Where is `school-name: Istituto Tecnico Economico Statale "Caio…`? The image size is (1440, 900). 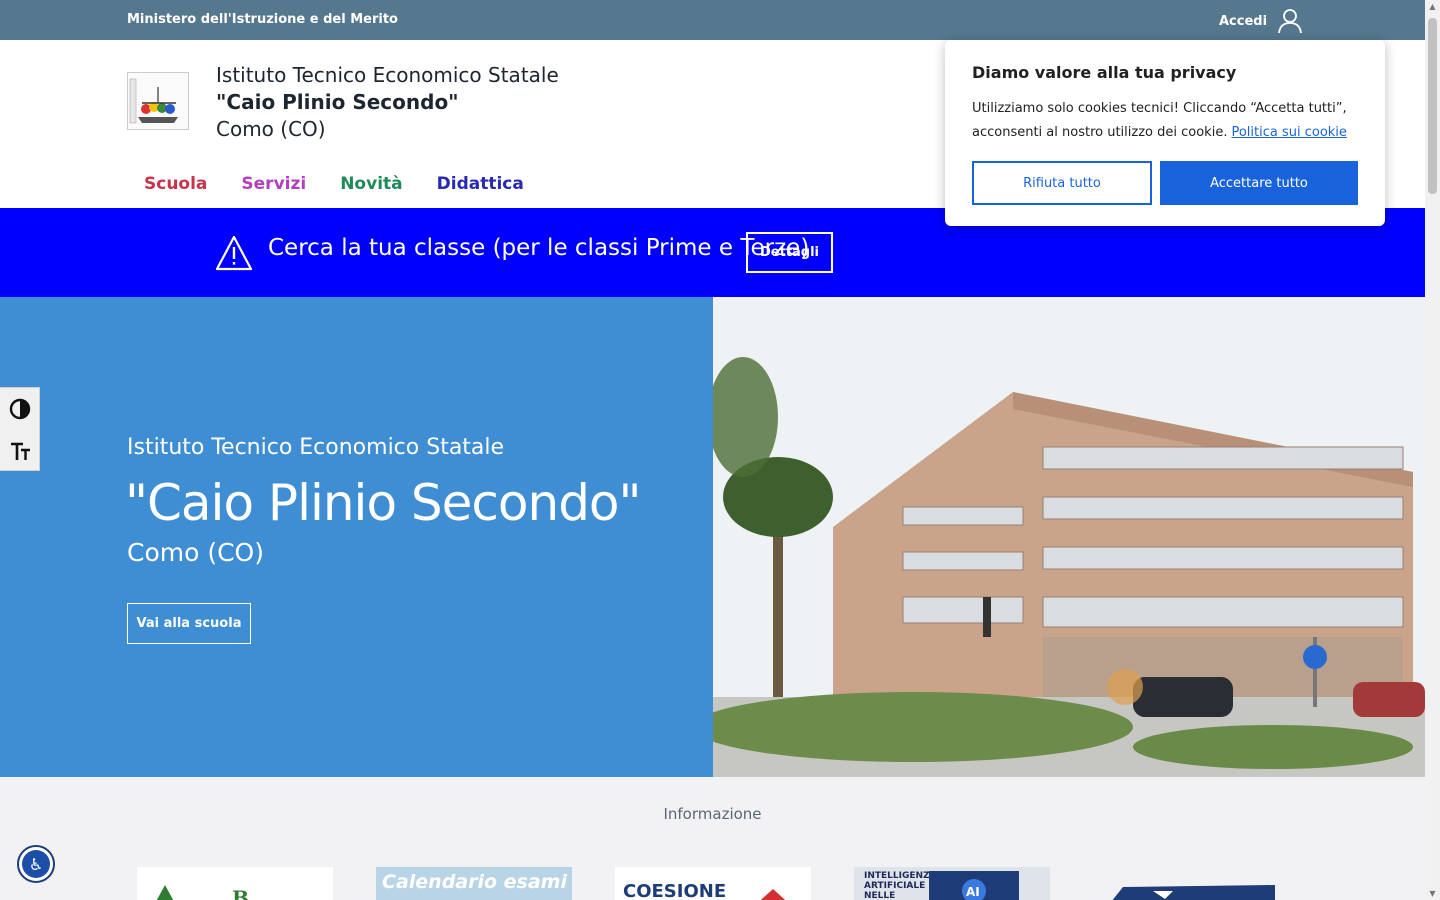
school-name: Istituto Tecnico Economico Statale "Caio… is located at coordinates (387, 102).